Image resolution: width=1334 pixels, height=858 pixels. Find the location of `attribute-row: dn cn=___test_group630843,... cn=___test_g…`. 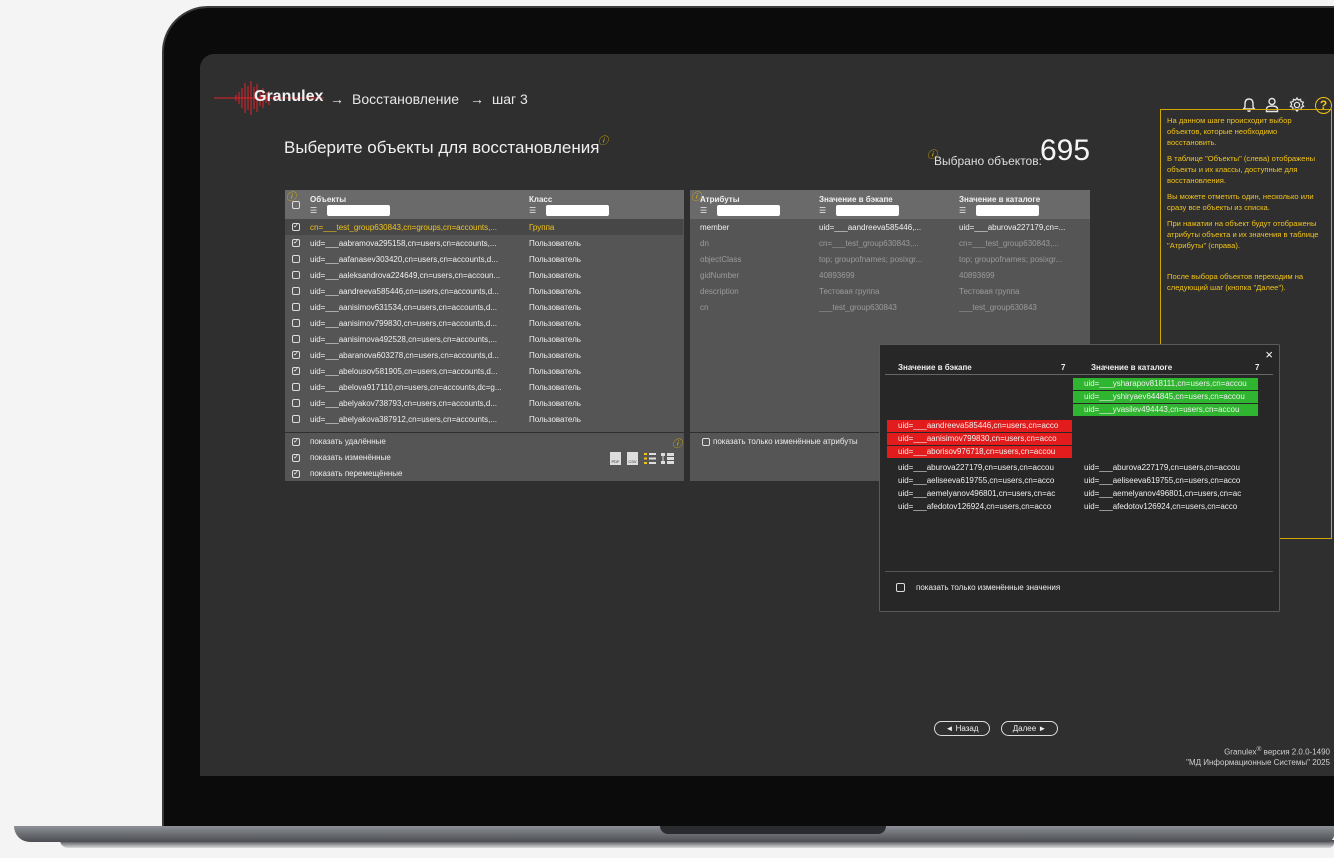

attribute-row: dn cn=___test_group630843,... cn=___test_g… is located at coordinates (889, 243).